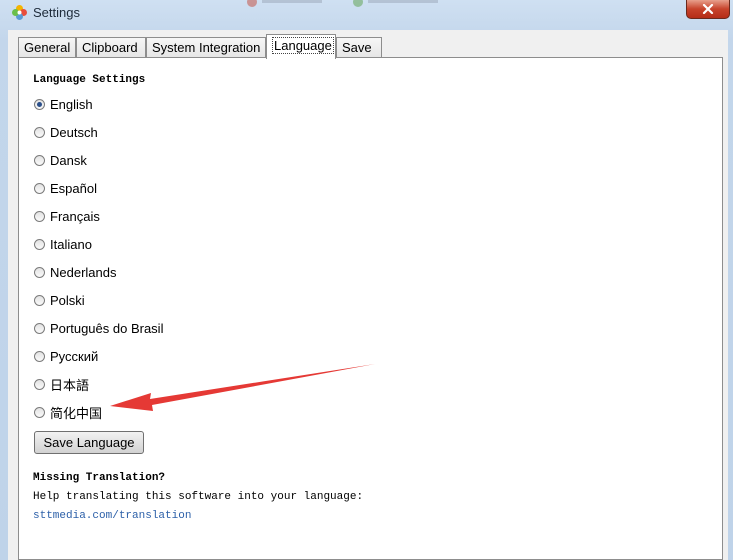 Image resolution: width=733 pixels, height=560 pixels. Describe the element at coordinates (366, 13) in the screenshot. I see `title-bar: Settings` at that location.